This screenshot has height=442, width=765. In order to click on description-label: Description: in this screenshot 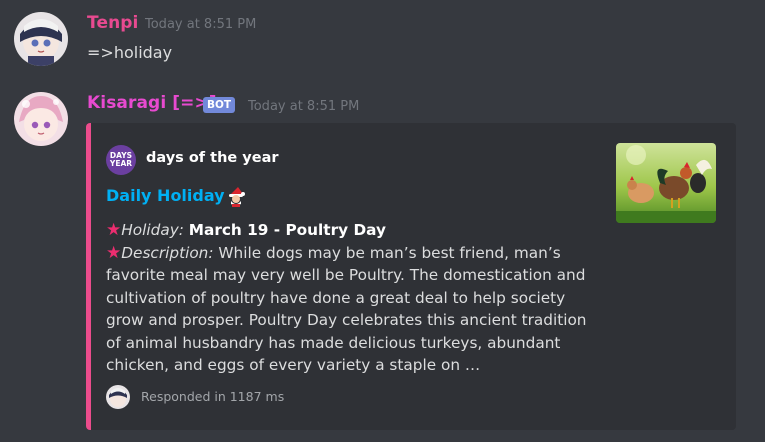, I will do `click(167, 252)`.